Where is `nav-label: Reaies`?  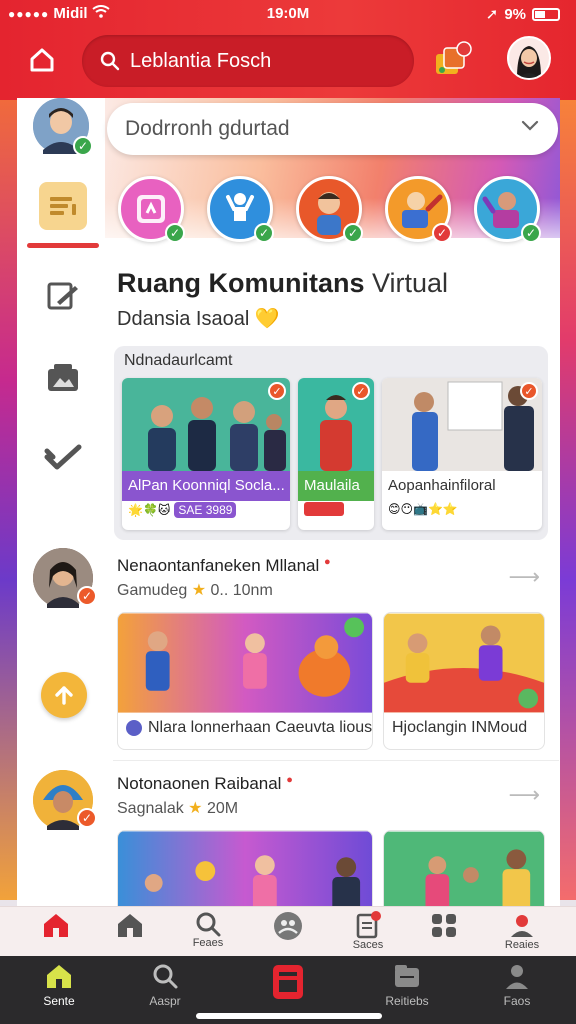 nav-label: Reaies is located at coordinates (522, 945).